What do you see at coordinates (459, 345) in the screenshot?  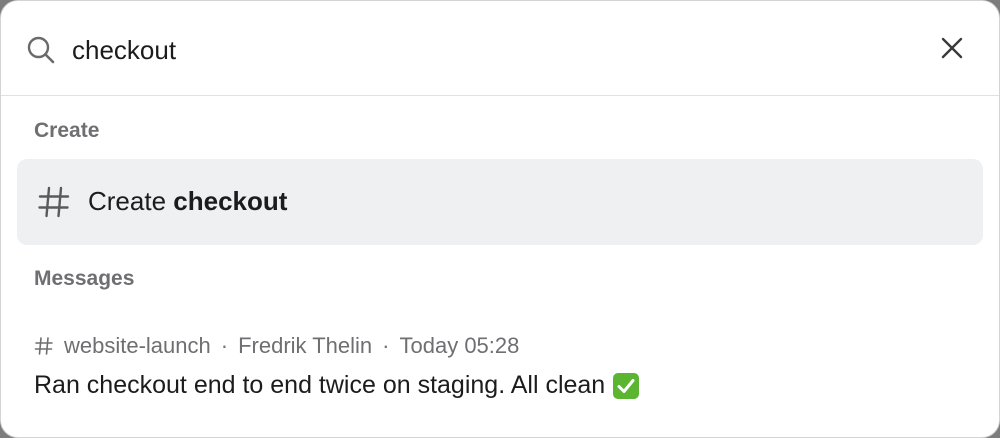 I see `message-timestamp: Today 05:28` at bounding box center [459, 345].